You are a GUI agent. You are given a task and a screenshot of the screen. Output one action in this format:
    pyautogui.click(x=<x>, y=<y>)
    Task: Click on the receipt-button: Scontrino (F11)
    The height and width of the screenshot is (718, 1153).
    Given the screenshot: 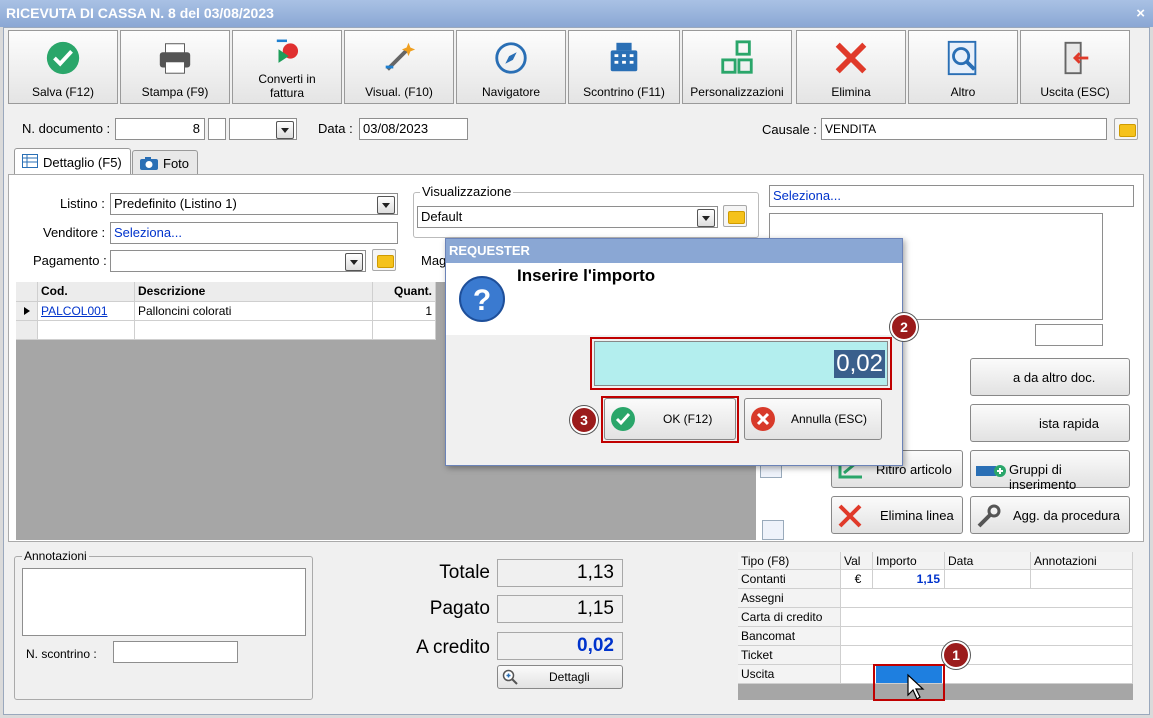 What is the action you would take?
    pyautogui.click(x=624, y=67)
    